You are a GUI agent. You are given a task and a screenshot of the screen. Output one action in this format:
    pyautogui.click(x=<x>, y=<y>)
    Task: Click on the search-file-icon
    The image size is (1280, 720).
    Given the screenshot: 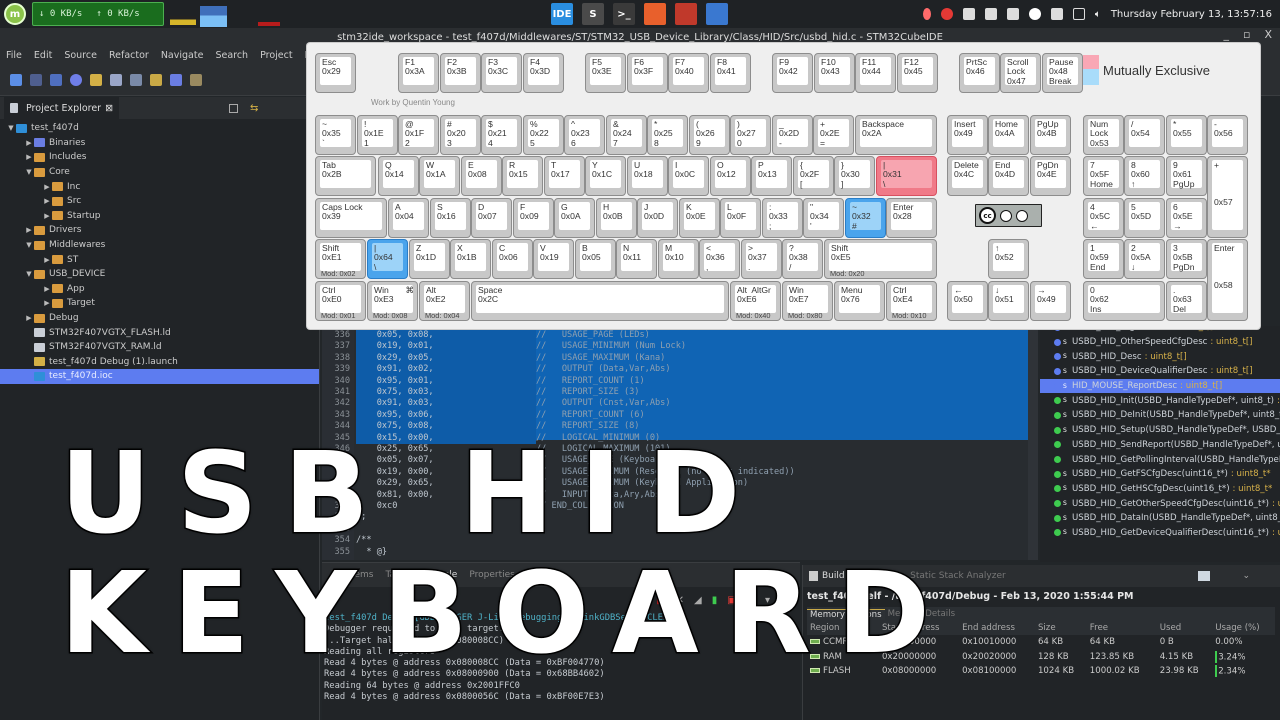 What is the action you would take?
    pyautogui.click(x=116, y=79)
    